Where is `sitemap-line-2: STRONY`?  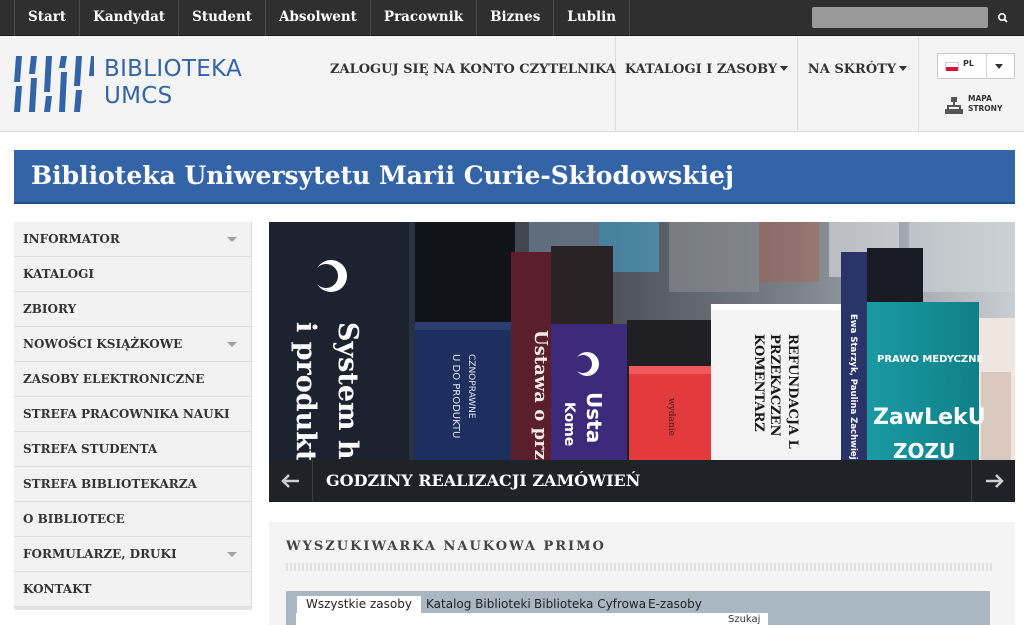 sitemap-line-2: STRONY is located at coordinates (985, 108).